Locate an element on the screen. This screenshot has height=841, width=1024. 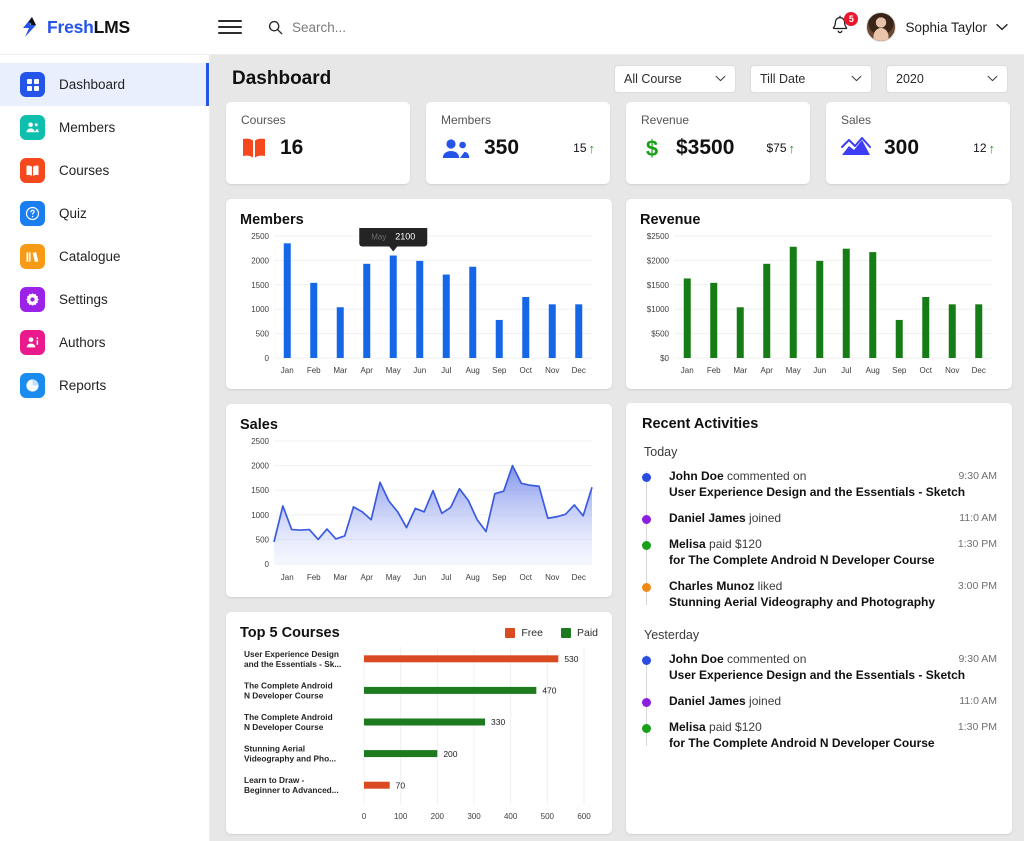
svg-text: 0 is located at coordinates (364, 816).